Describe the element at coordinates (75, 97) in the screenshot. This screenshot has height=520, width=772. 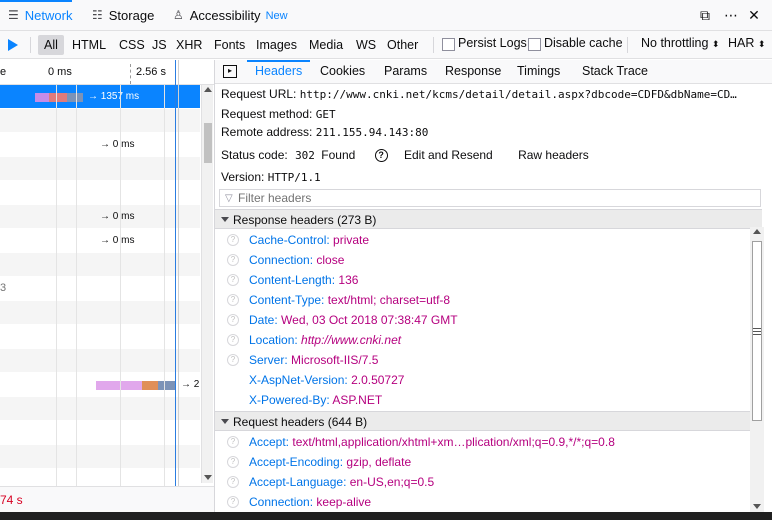
I see `waterfall-bar-wait` at that location.